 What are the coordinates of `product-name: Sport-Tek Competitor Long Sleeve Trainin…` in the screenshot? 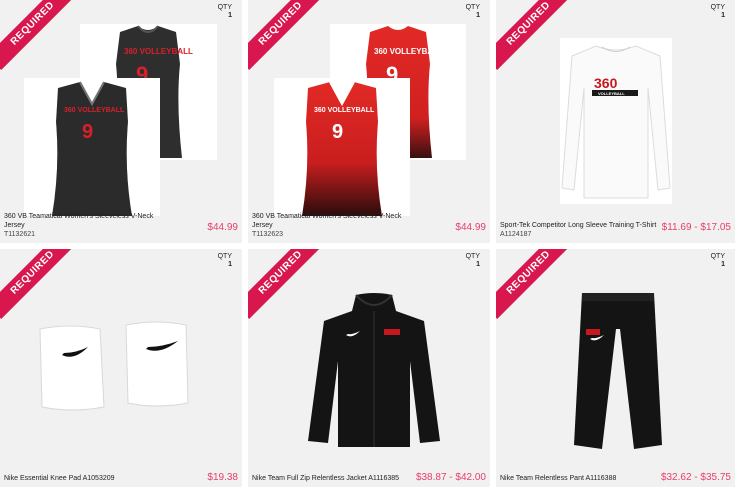 It's located at (578, 230).